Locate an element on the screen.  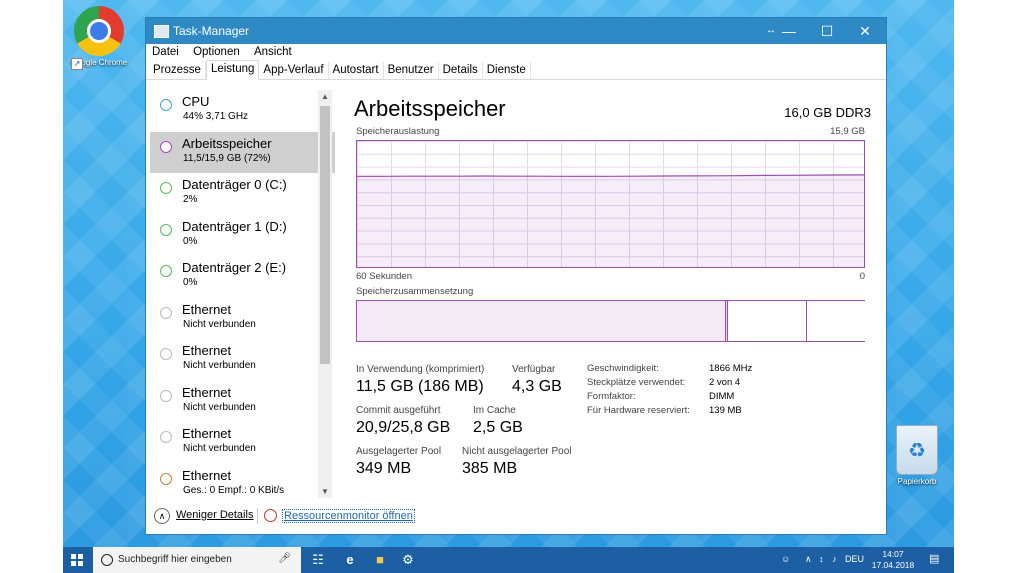
sidebar-item-disk-2: Datenträger 2 (E:) 0% is located at coordinates (242, 277).